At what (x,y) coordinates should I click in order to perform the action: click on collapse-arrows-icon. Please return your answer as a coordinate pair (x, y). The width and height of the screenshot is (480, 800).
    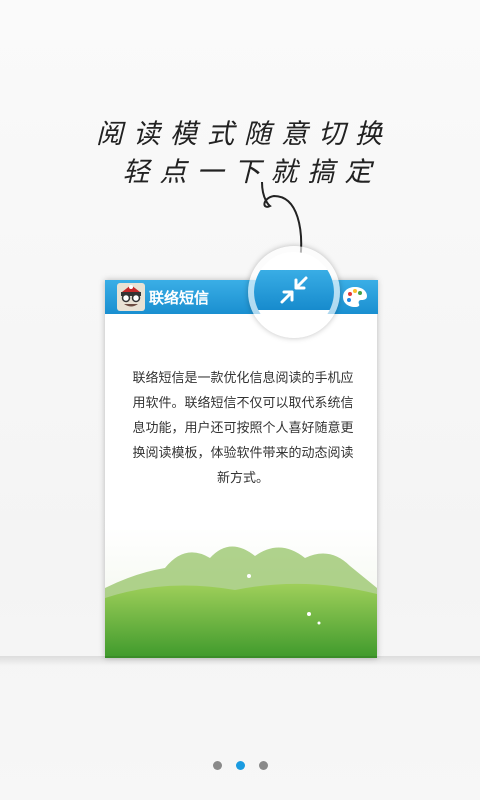
    Looking at the image, I should click on (294, 290).